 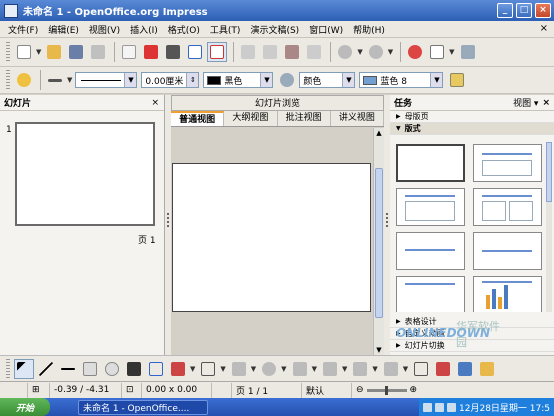 What do you see at coordinates (134, 369) in the screenshot?
I see `text-tool-icon` at bounding box center [134, 369].